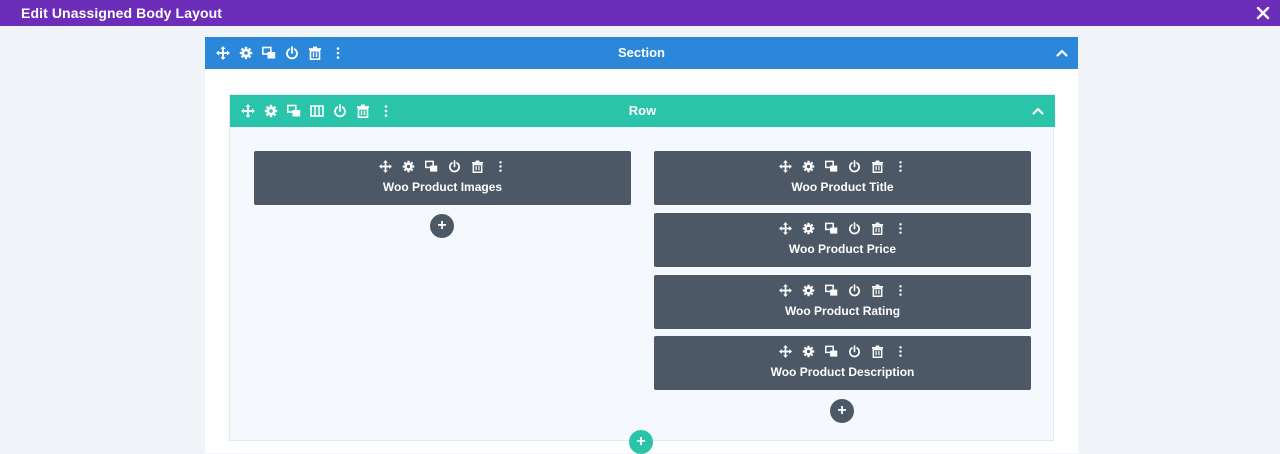  What do you see at coordinates (842, 178) in the screenshot?
I see `module-woo-product-title: Woo Product Title` at bounding box center [842, 178].